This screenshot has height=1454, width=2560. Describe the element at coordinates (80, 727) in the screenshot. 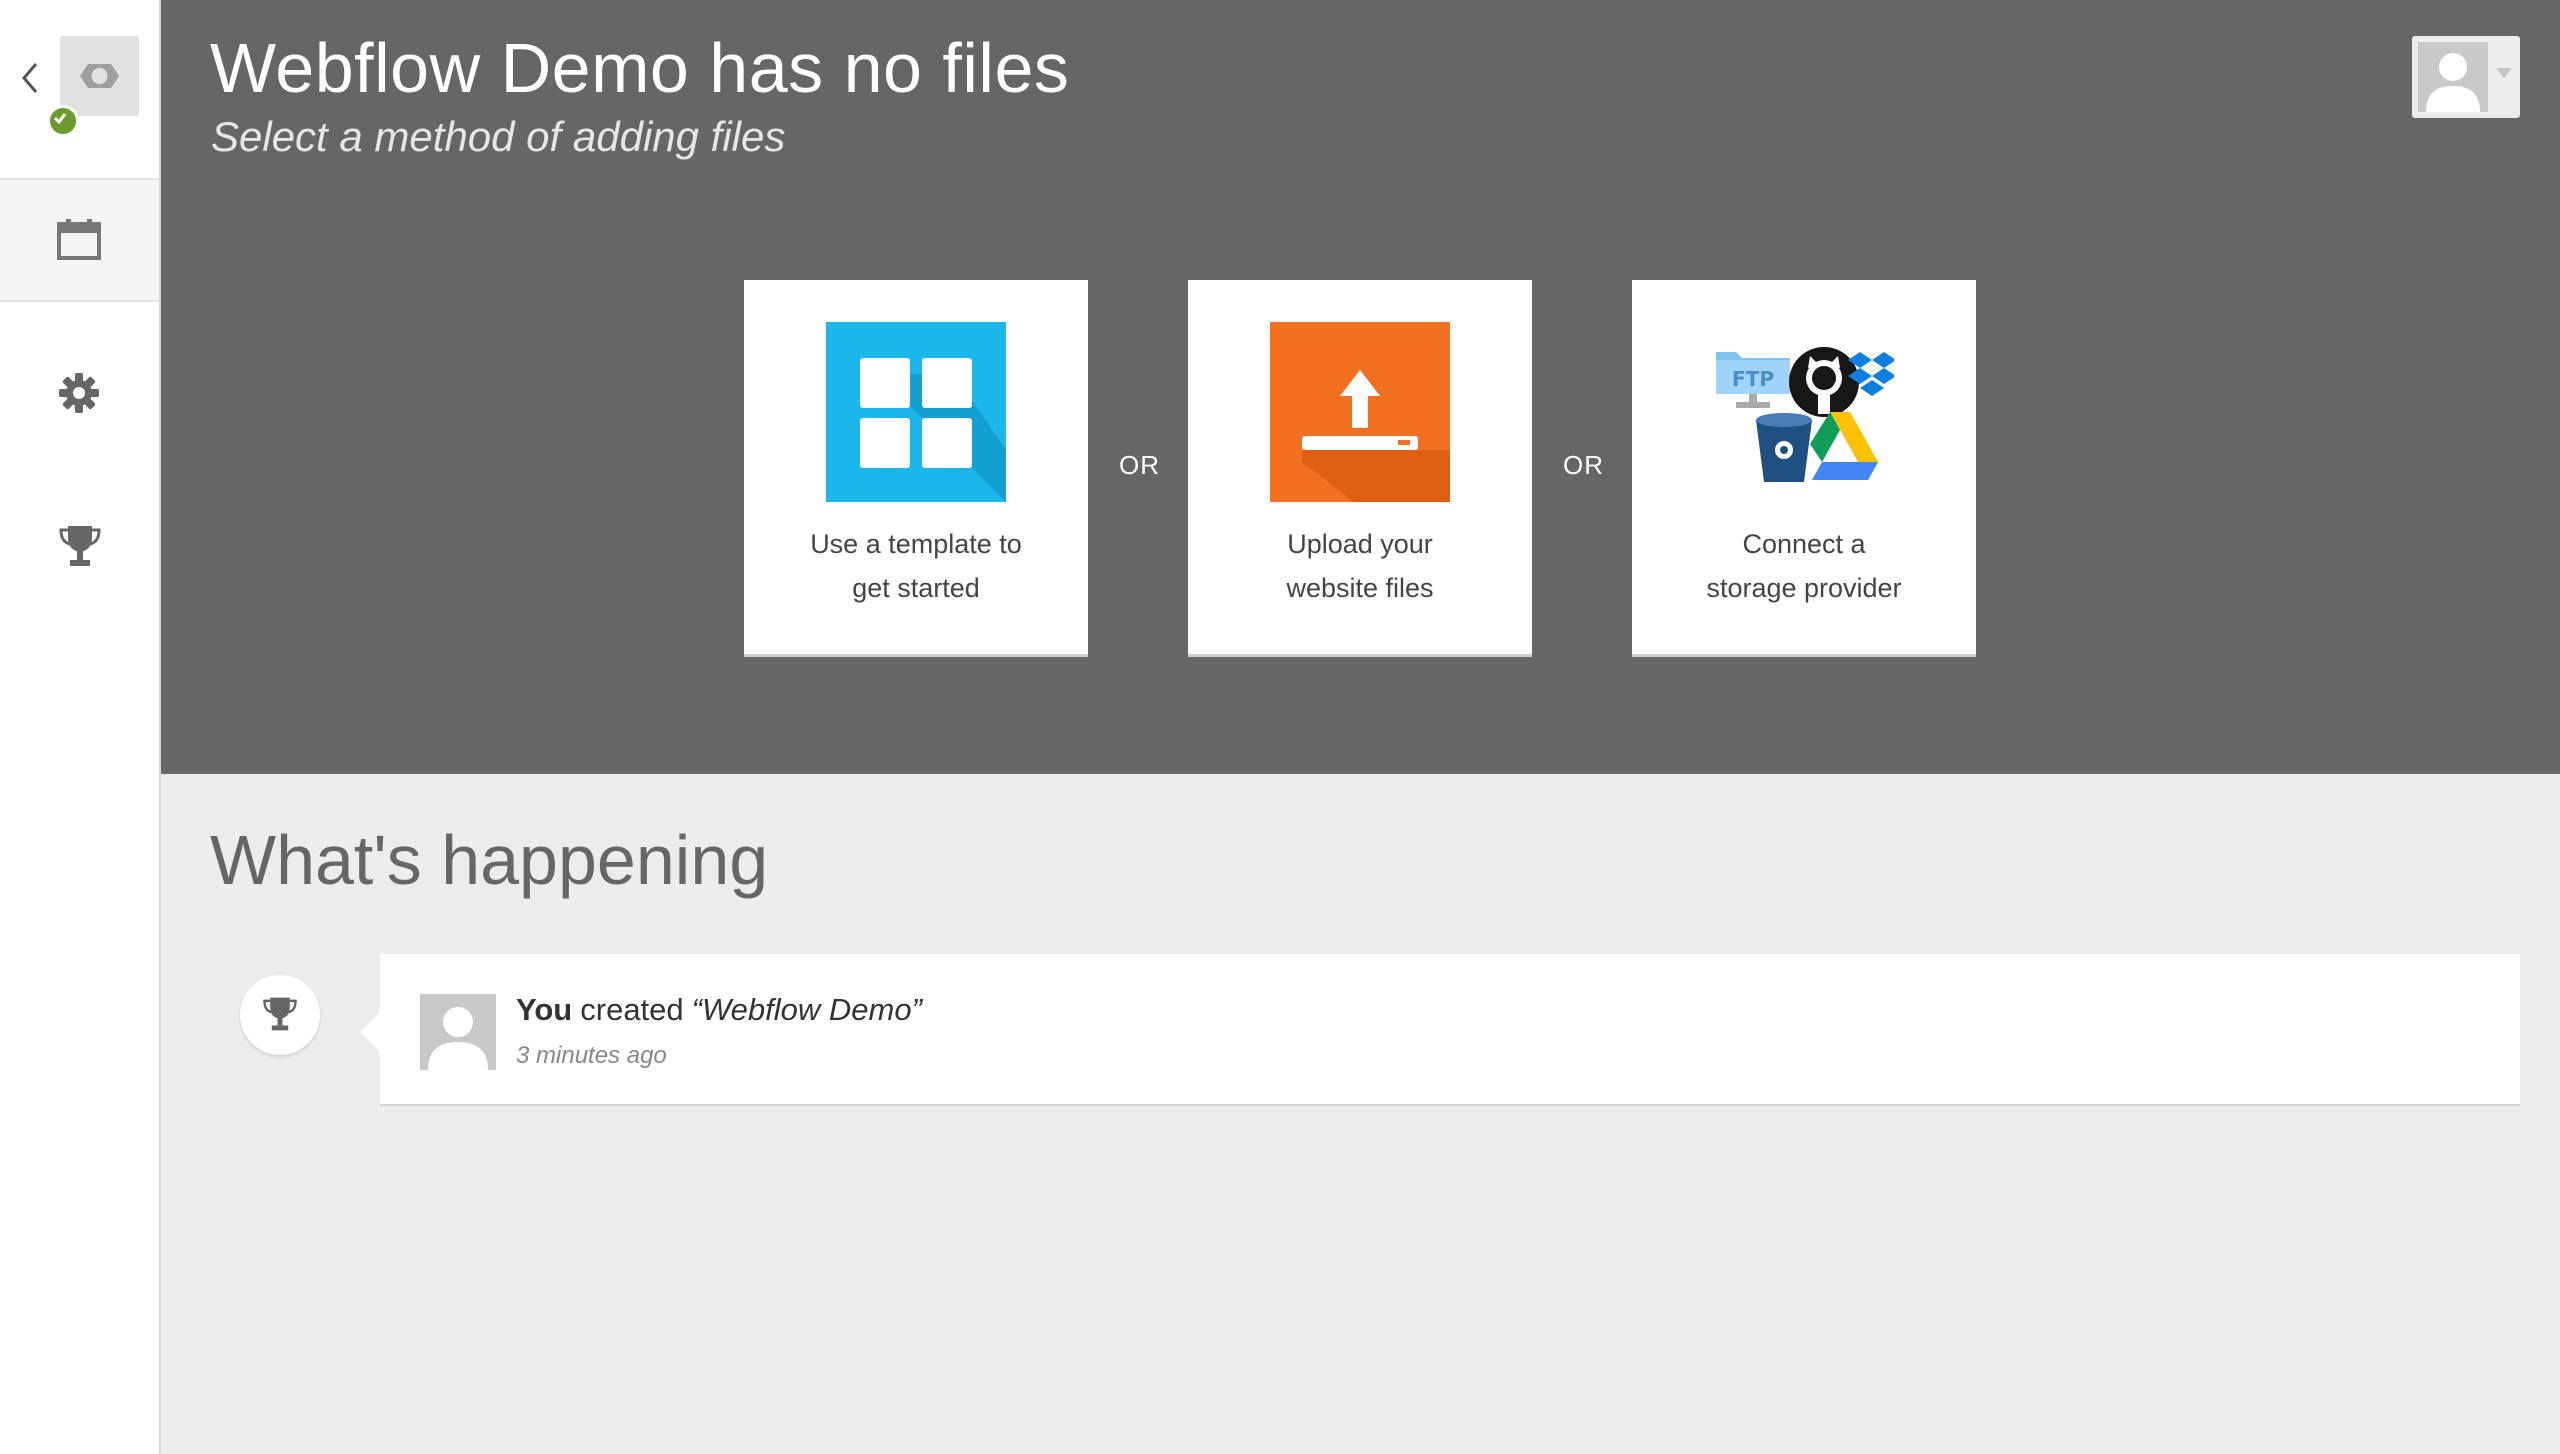

I see `sidebar` at that location.